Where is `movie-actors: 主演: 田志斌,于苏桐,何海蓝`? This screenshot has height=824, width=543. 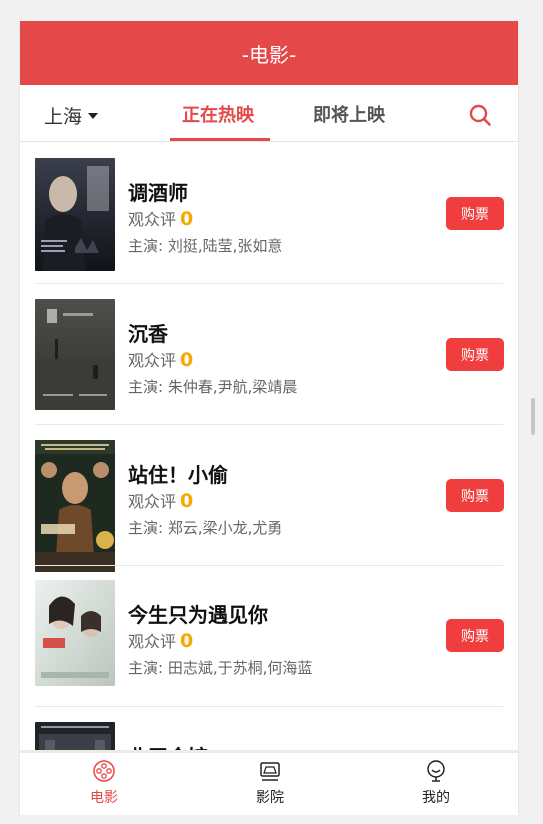 movie-actors: 主演: 田志斌,于苏桐,何海蓝 is located at coordinates (220, 668).